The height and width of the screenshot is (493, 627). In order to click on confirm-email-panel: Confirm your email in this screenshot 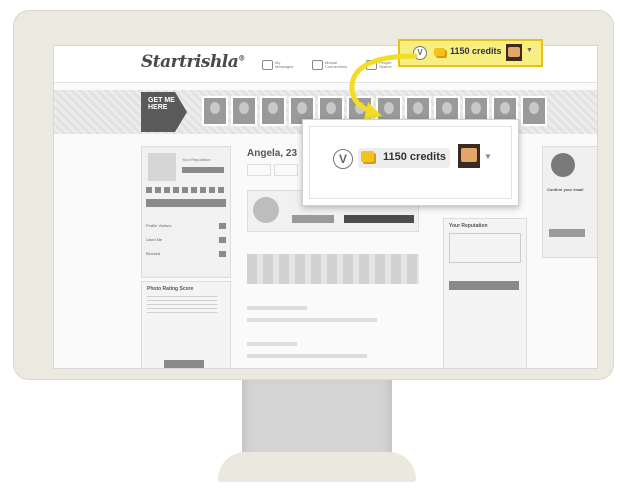, I will do `click(569, 202)`.